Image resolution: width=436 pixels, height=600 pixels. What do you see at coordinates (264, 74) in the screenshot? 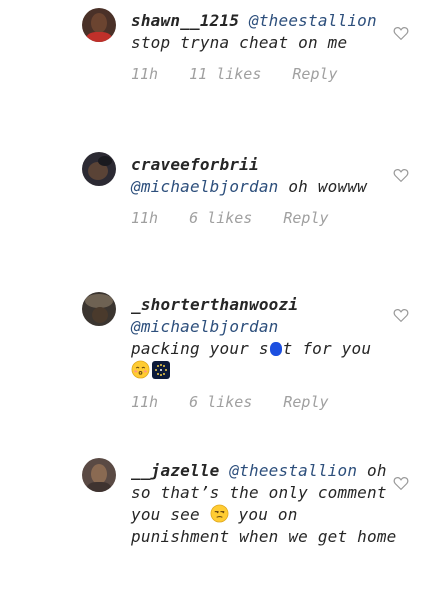
I see `comment-meta: 11h 11 likes Reply` at bounding box center [264, 74].